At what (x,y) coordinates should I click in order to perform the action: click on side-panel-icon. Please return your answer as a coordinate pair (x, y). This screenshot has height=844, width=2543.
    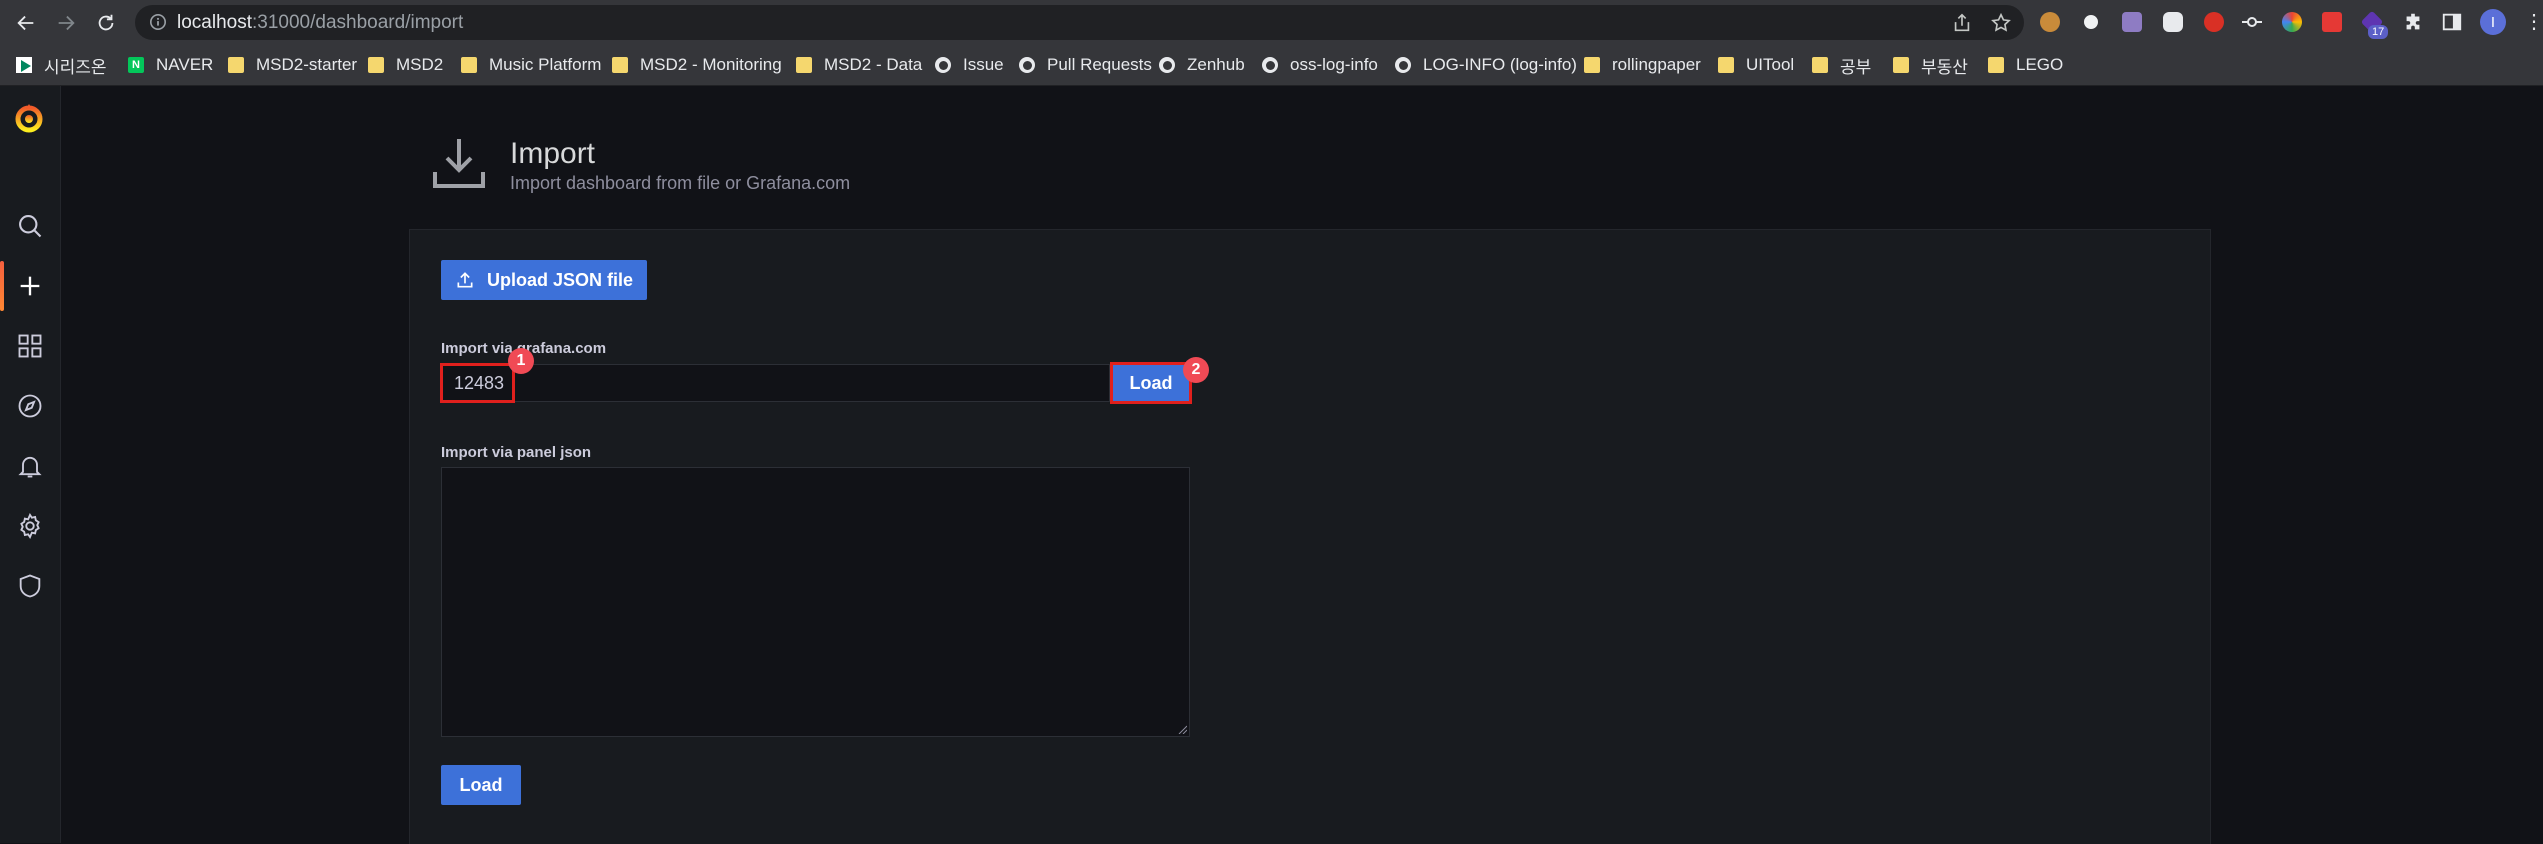
    Looking at the image, I should click on (2452, 22).